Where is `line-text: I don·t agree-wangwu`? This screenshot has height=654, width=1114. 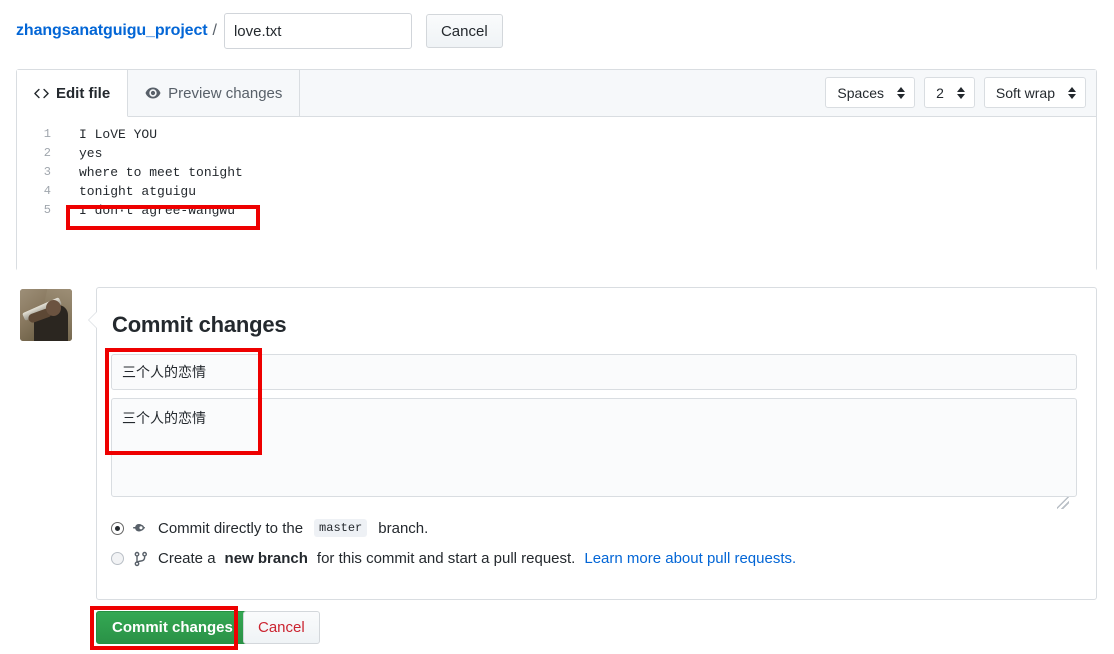 line-text: I don·t agree-wangwu is located at coordinates (157, 210).